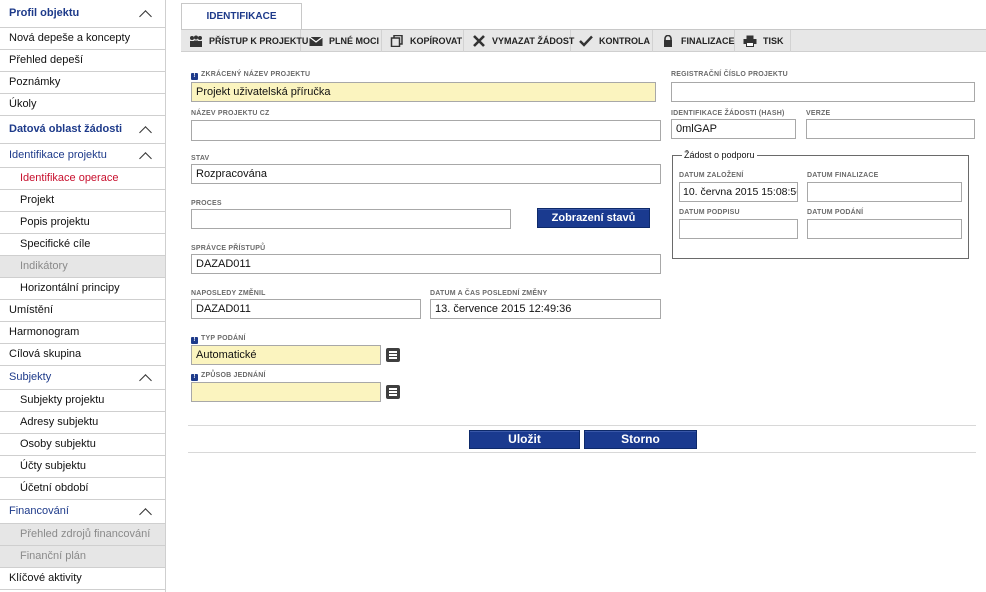 The height and width of the screenshot is (592, 986). Describe the element at coordinates (44, 332) in the screenshot. I see `sidebar-item-label: Harmonogram` at that location.